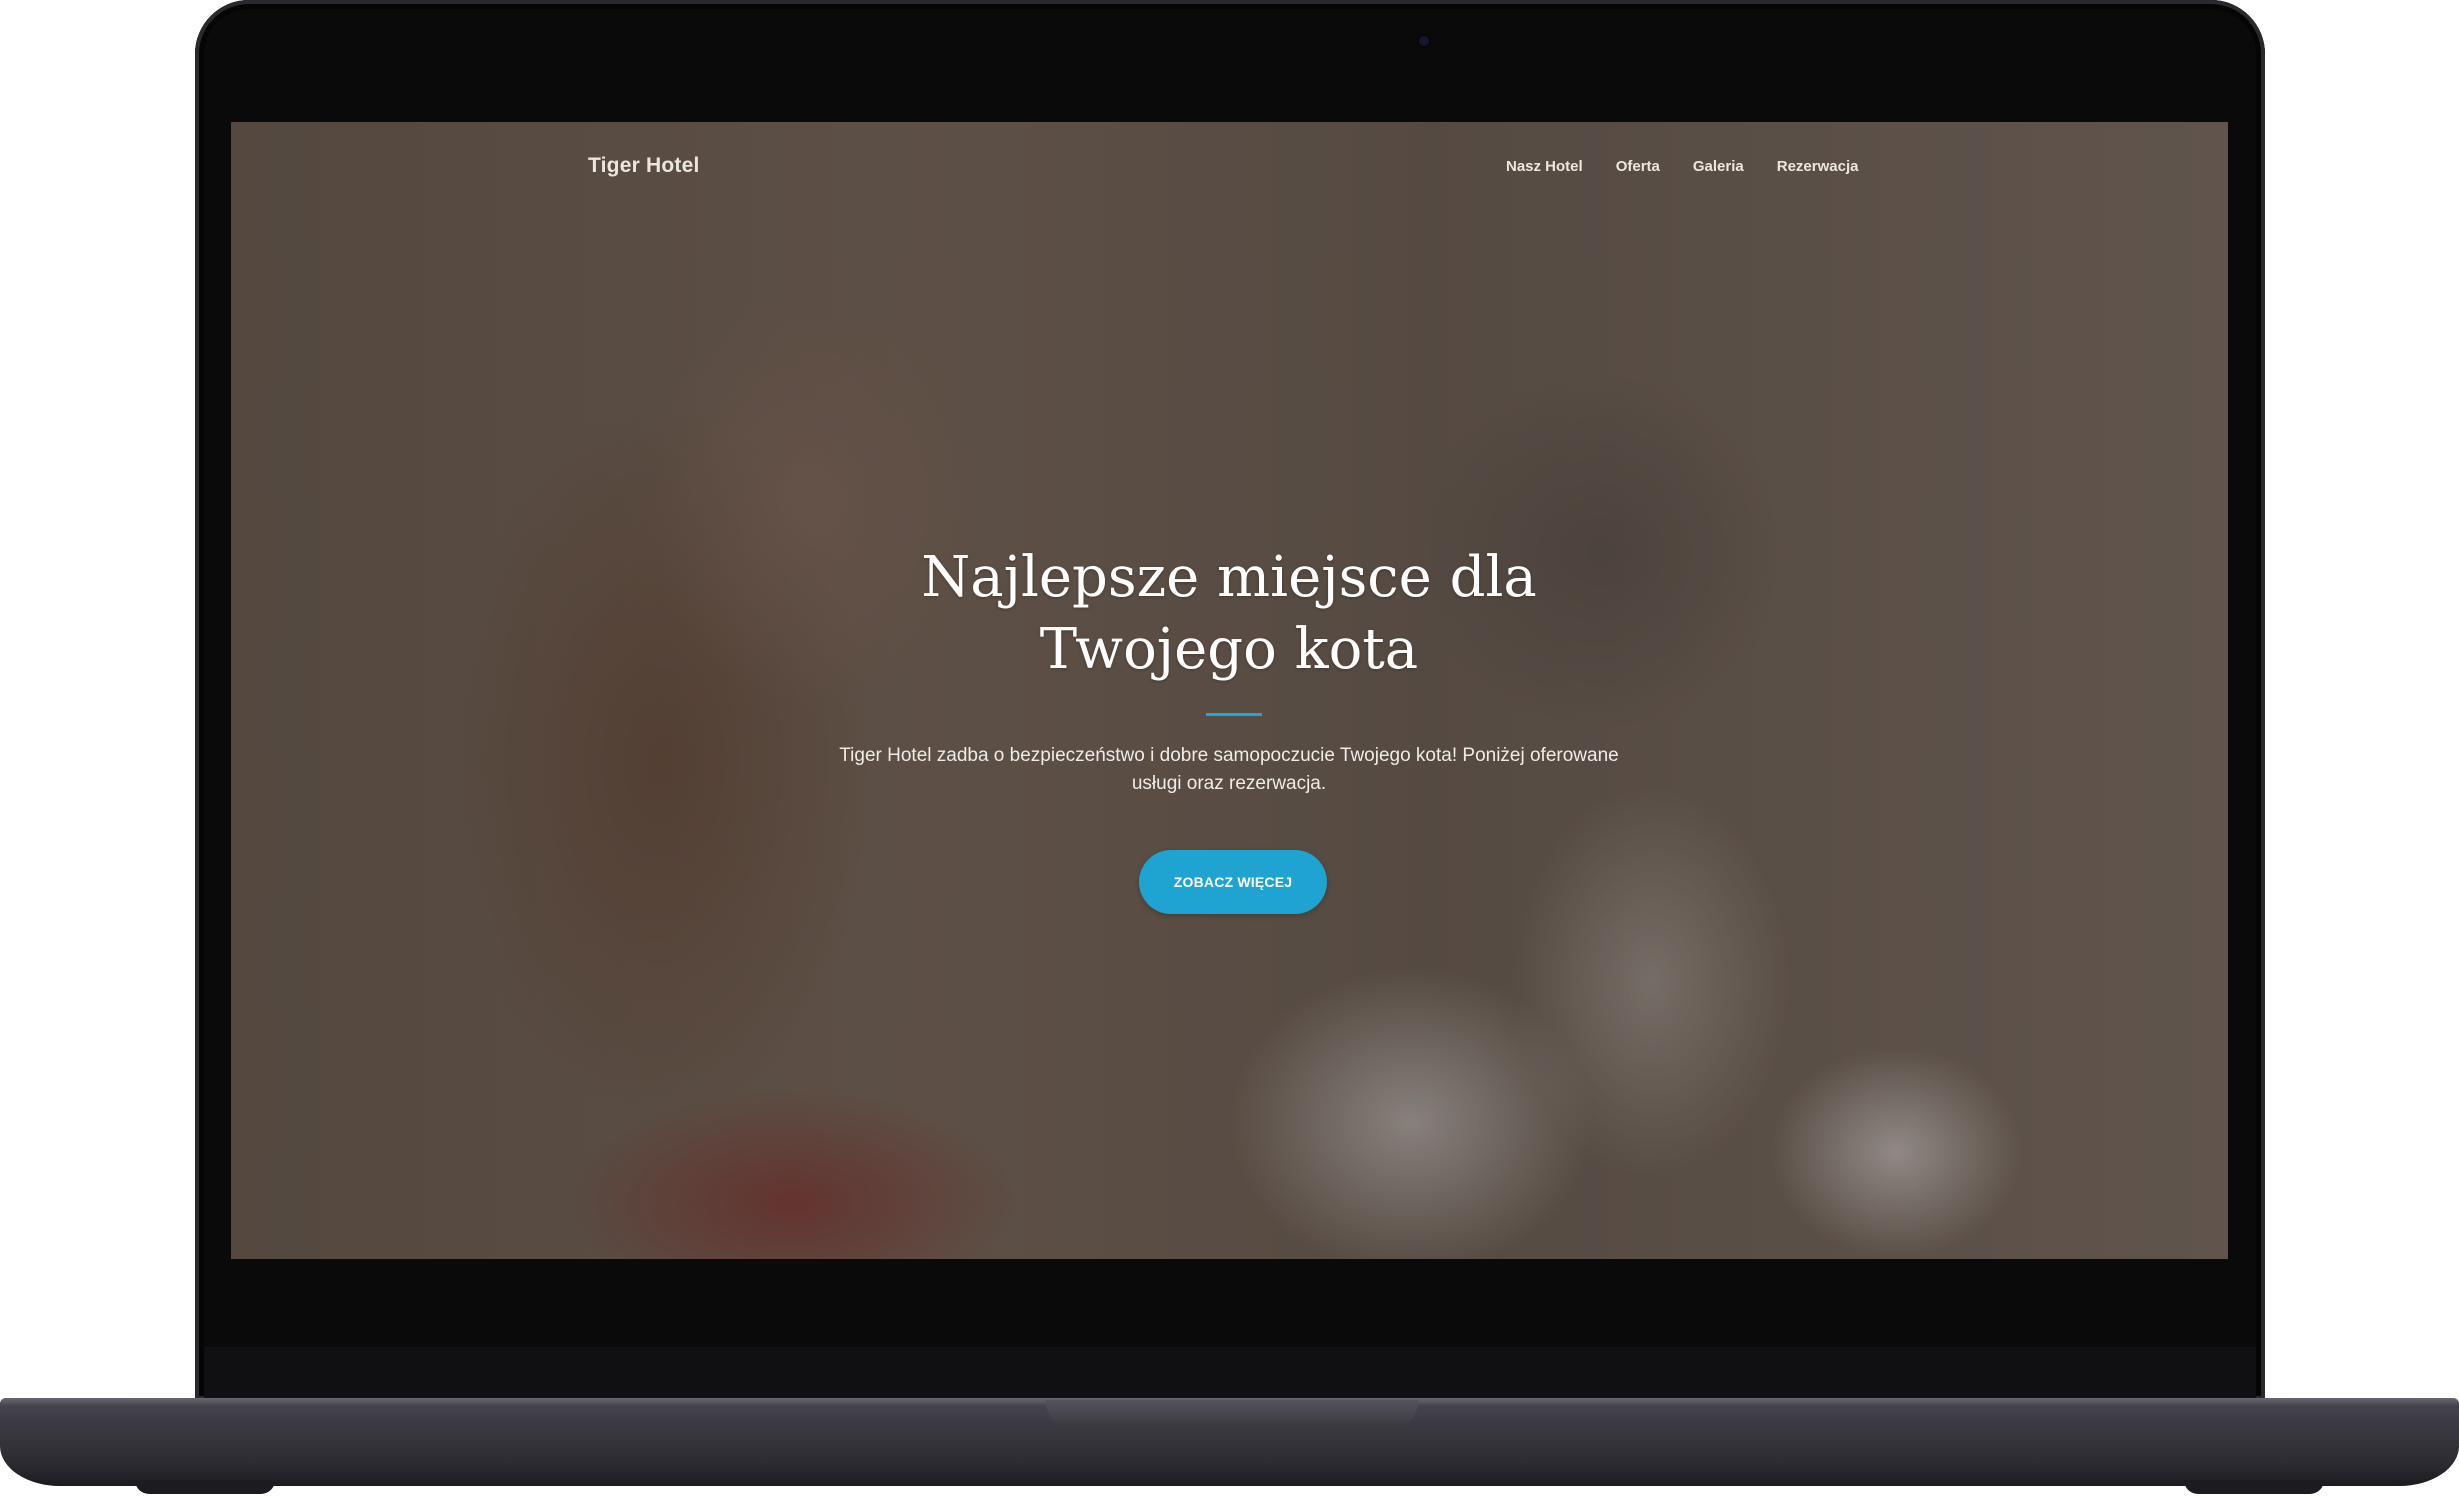  Describe the element at coordinates (1229, 649) in the screenshot. I see `hero-title-line: Twojego kota` at that location.